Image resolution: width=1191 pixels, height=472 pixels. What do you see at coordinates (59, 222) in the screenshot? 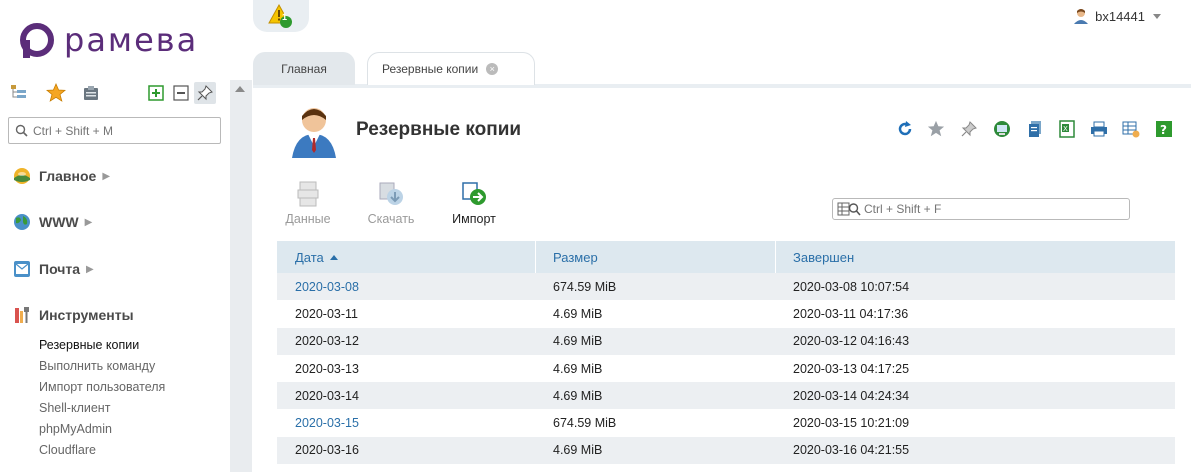
I see `nav-group-label: WWW` at bounding box center [59, 222].